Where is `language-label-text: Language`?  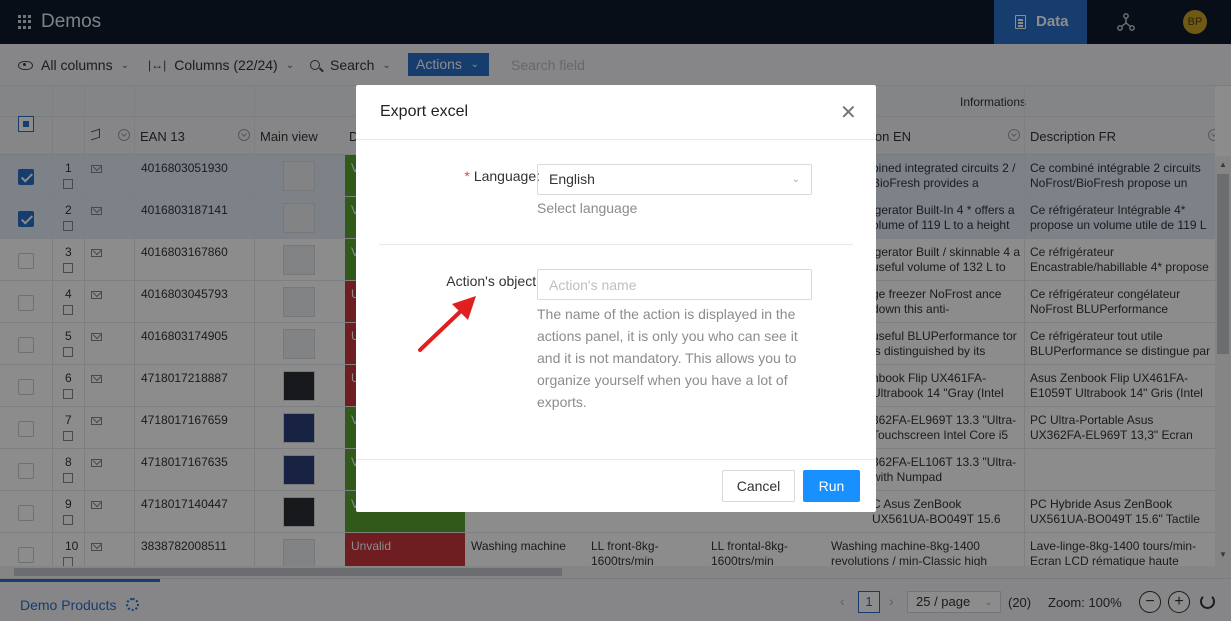 language-label-text: Language is located at coordinates (505, 176).